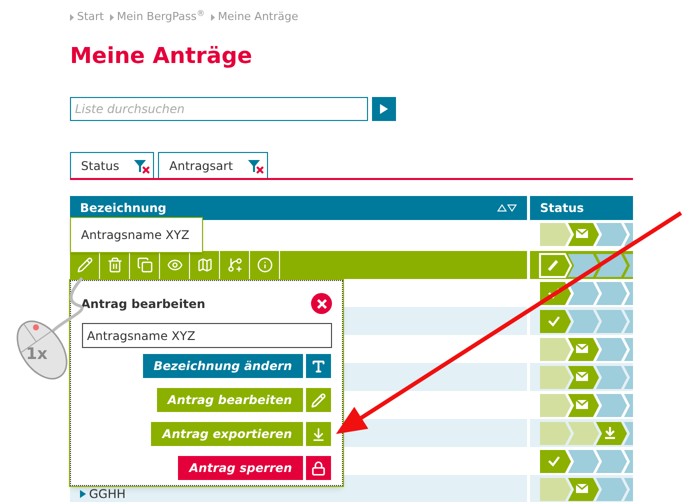 This screenshot has height=502, width=685. I want to click on breadcrumb-link: Meine Anträge, so click(254, 17).